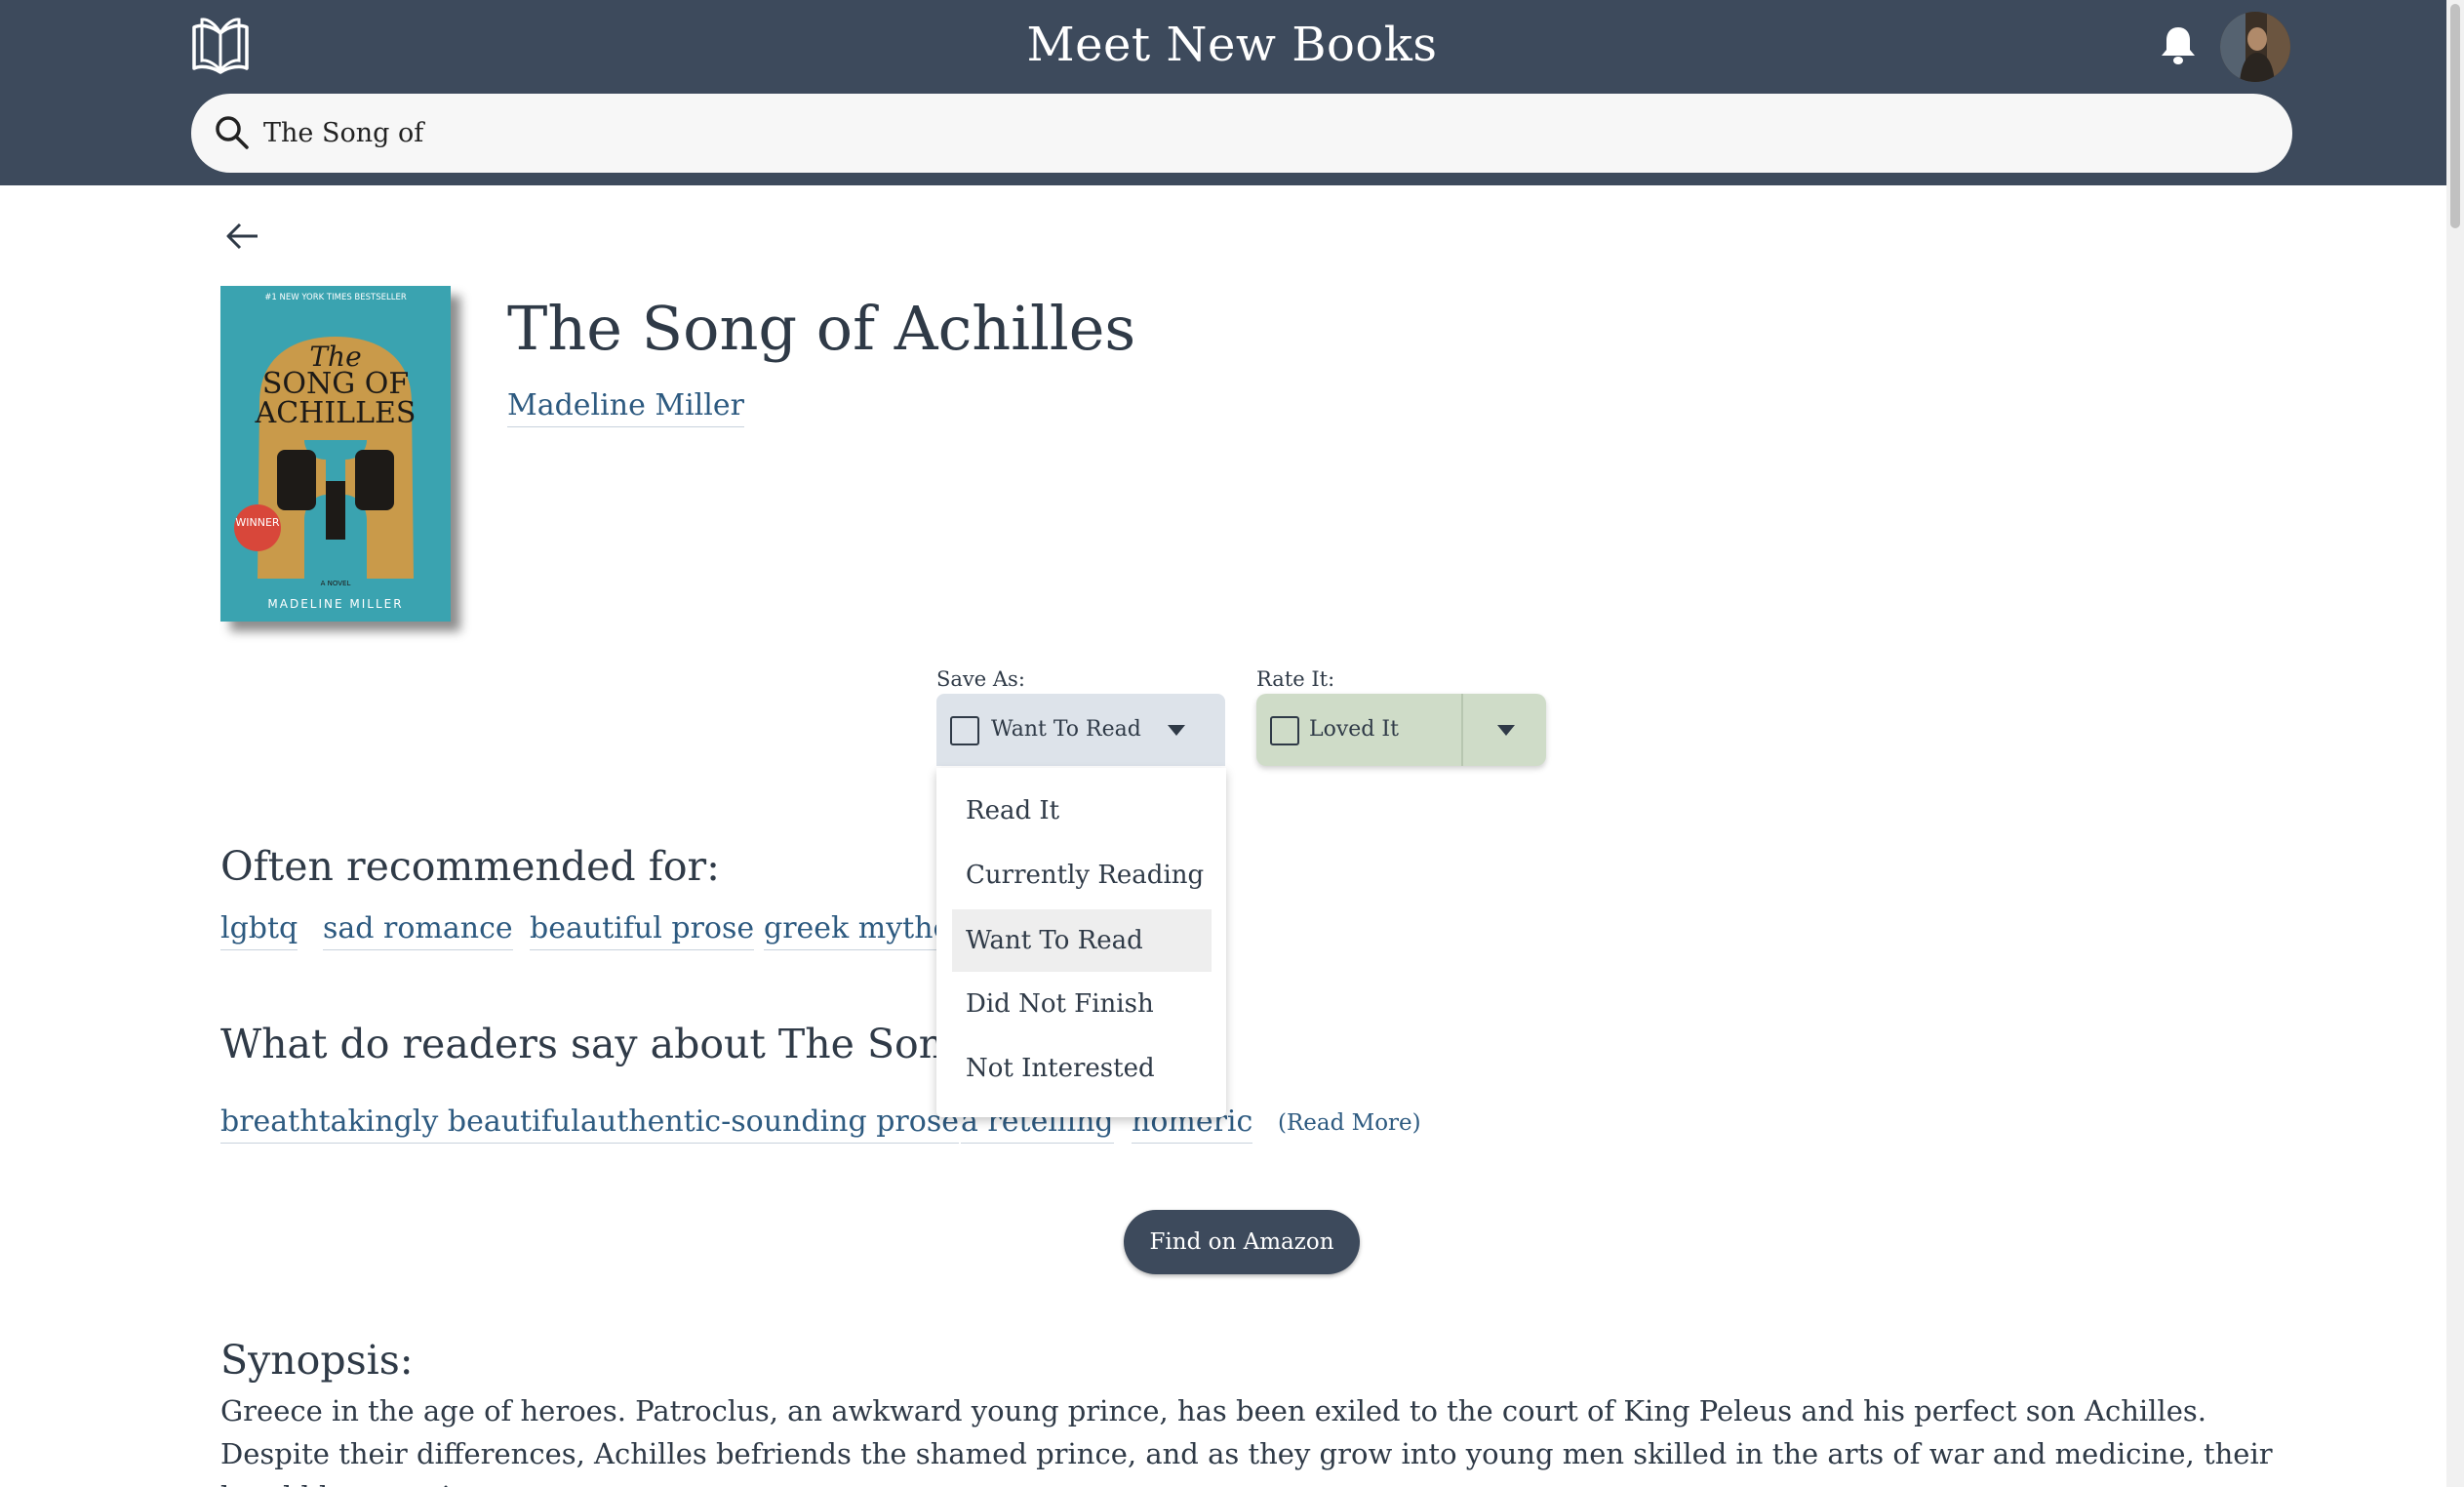  What do you see at coordinates (470, 866) in the screenshot?
I see `recommended-heading: Often recommended for:` at bounding box center [470, 866].